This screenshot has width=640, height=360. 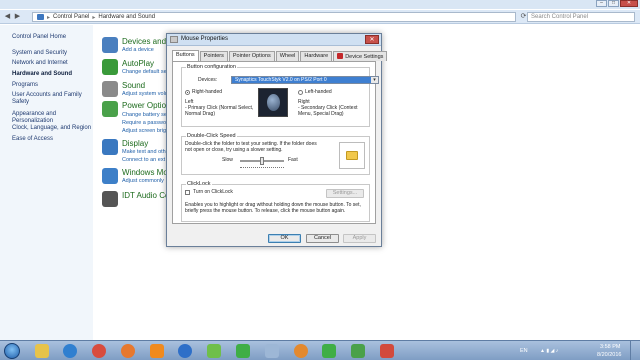 What do you see at coordinates (272, 351) in the screenshot?
I see `security-shield-icon` at bounding box center [272, 351].